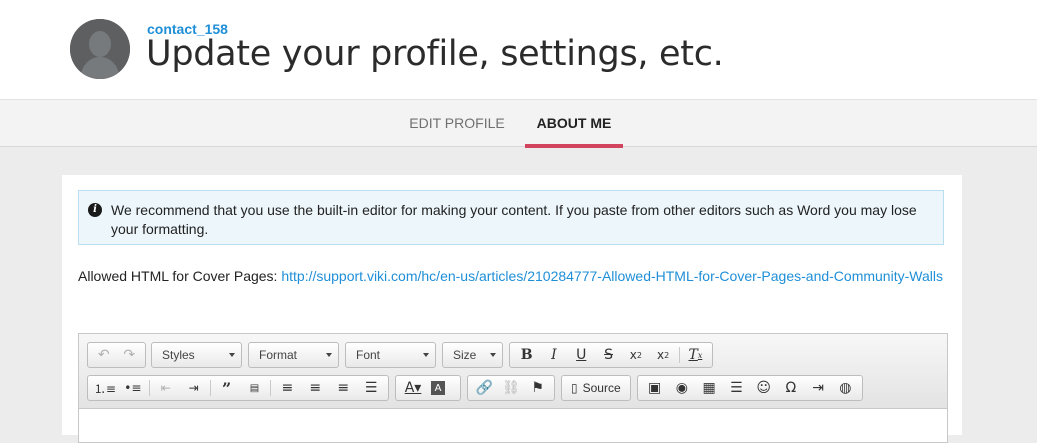 This screenshot has height=443, width=1037. Describe the element at coordinates (130, 355) in the screenshot. I see `redo-icon: ↷` at that location.